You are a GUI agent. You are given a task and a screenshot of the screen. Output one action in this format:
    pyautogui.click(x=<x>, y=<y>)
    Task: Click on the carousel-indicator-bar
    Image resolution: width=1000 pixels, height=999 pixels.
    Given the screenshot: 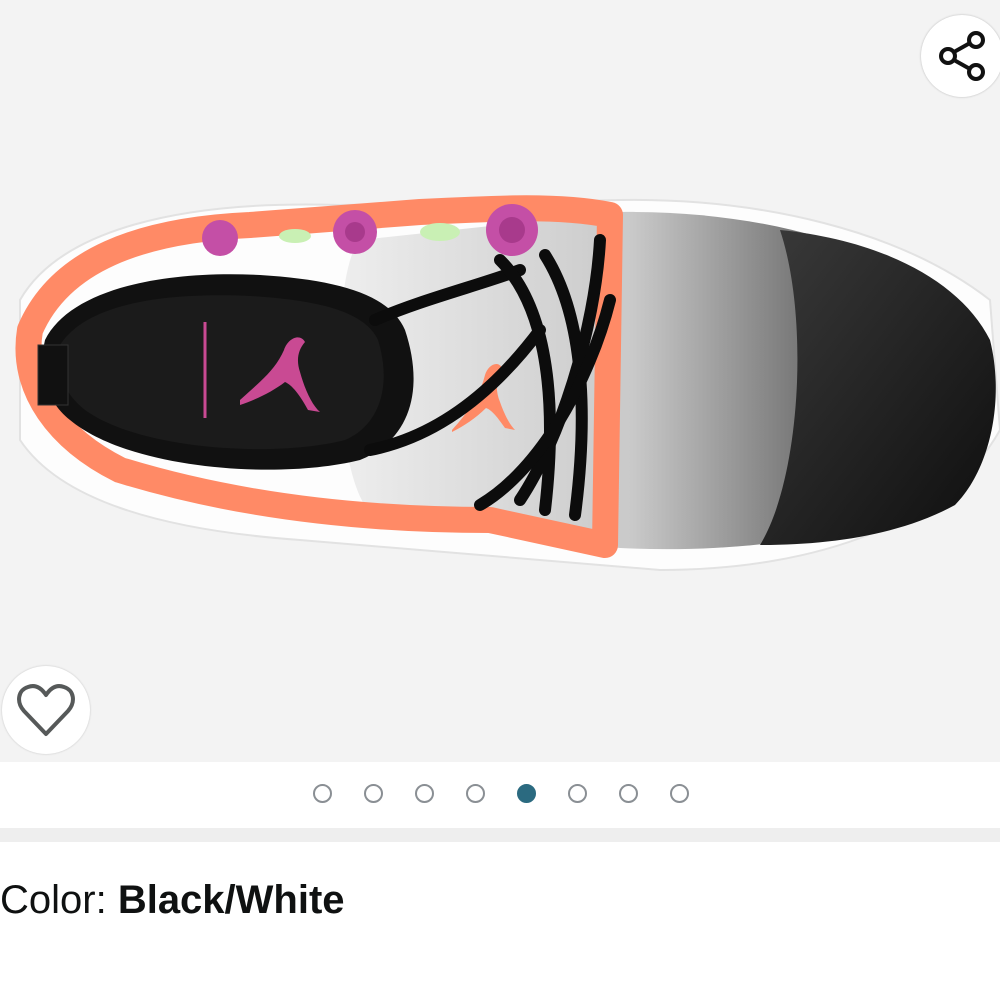 What is the action you would take?
    pyautogui.click(x=500, y=795)
    